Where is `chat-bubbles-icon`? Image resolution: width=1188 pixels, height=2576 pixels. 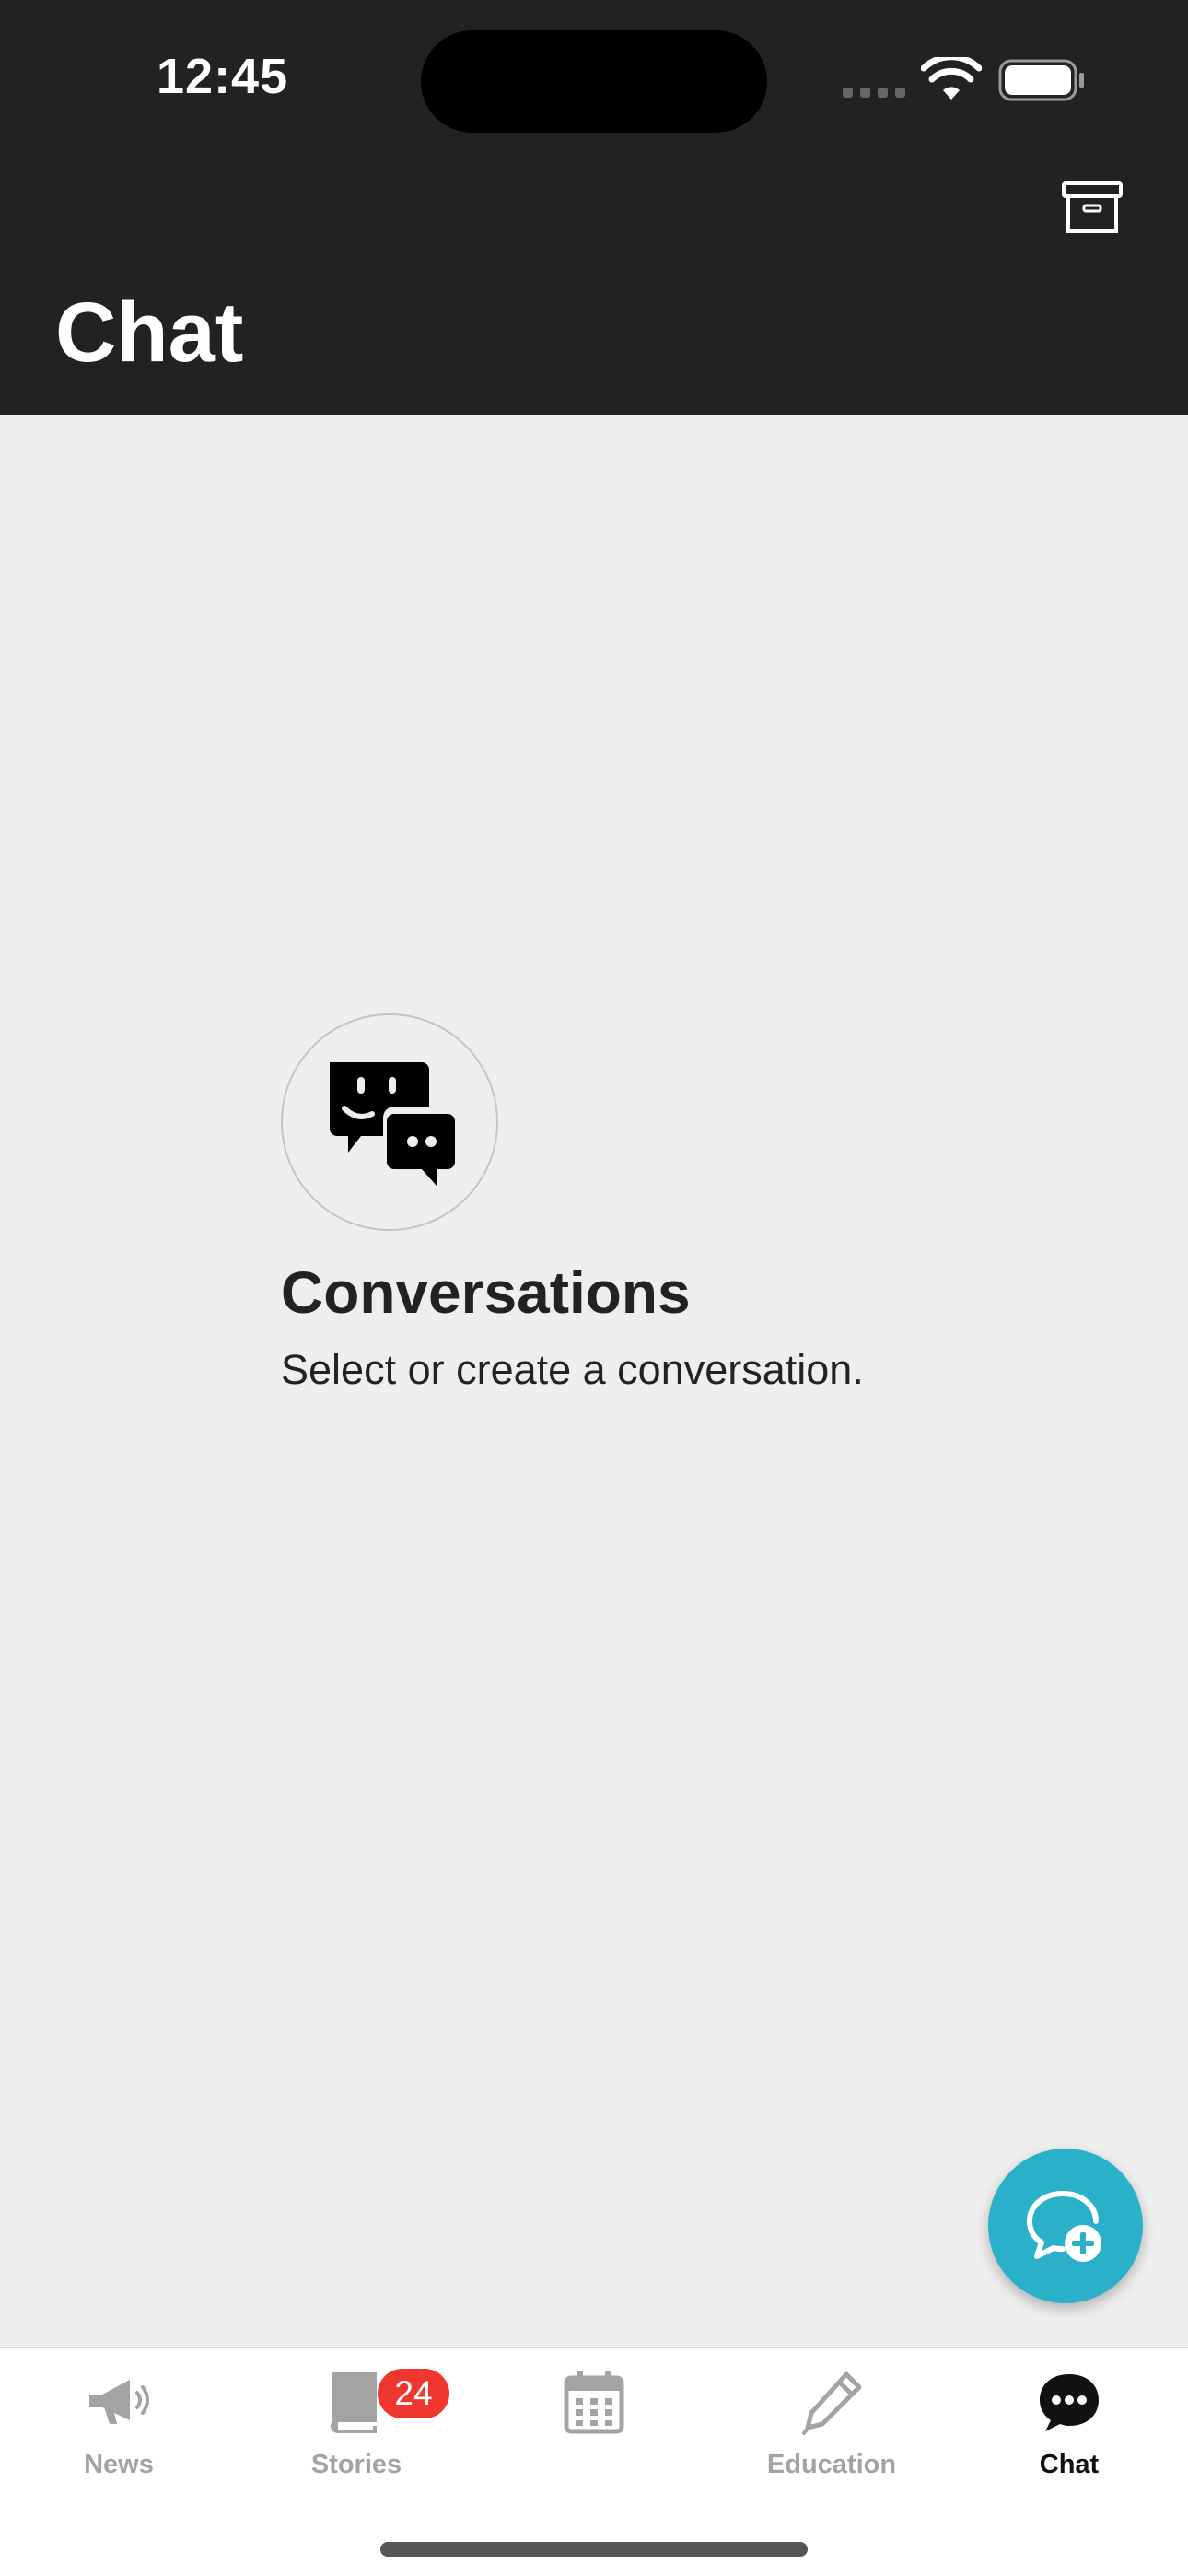 chat-bubbles-icon is located at coordinates (393, 1124).